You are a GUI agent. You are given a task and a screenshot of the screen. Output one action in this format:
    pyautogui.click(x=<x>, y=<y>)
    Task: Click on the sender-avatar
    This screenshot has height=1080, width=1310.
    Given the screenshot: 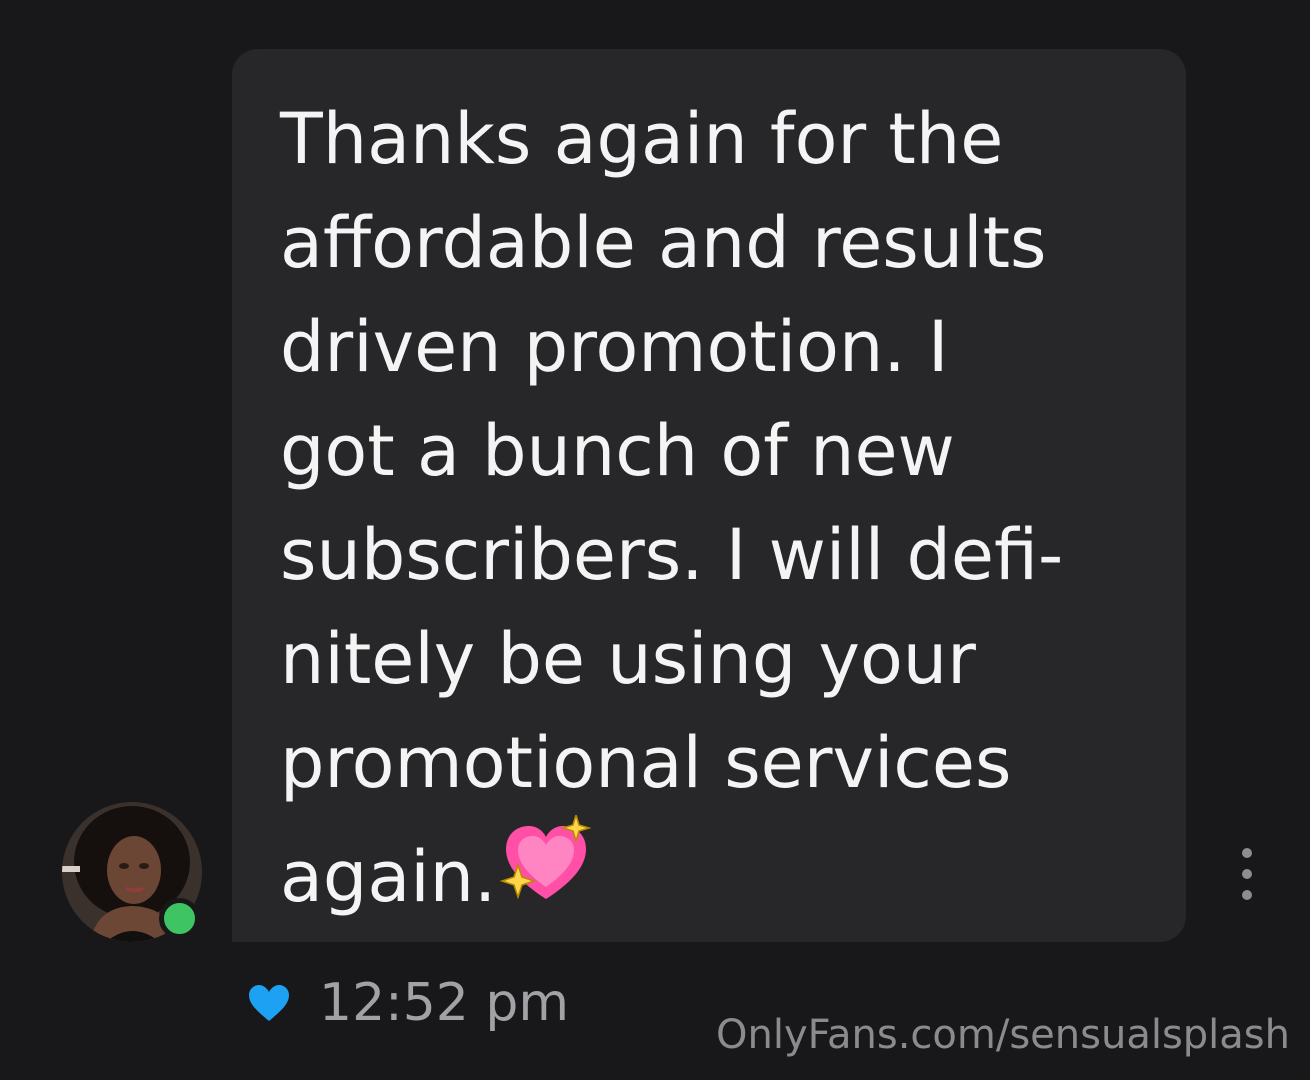 What is the action you would take?
    pyautogui.click(x=132, y=872)
    